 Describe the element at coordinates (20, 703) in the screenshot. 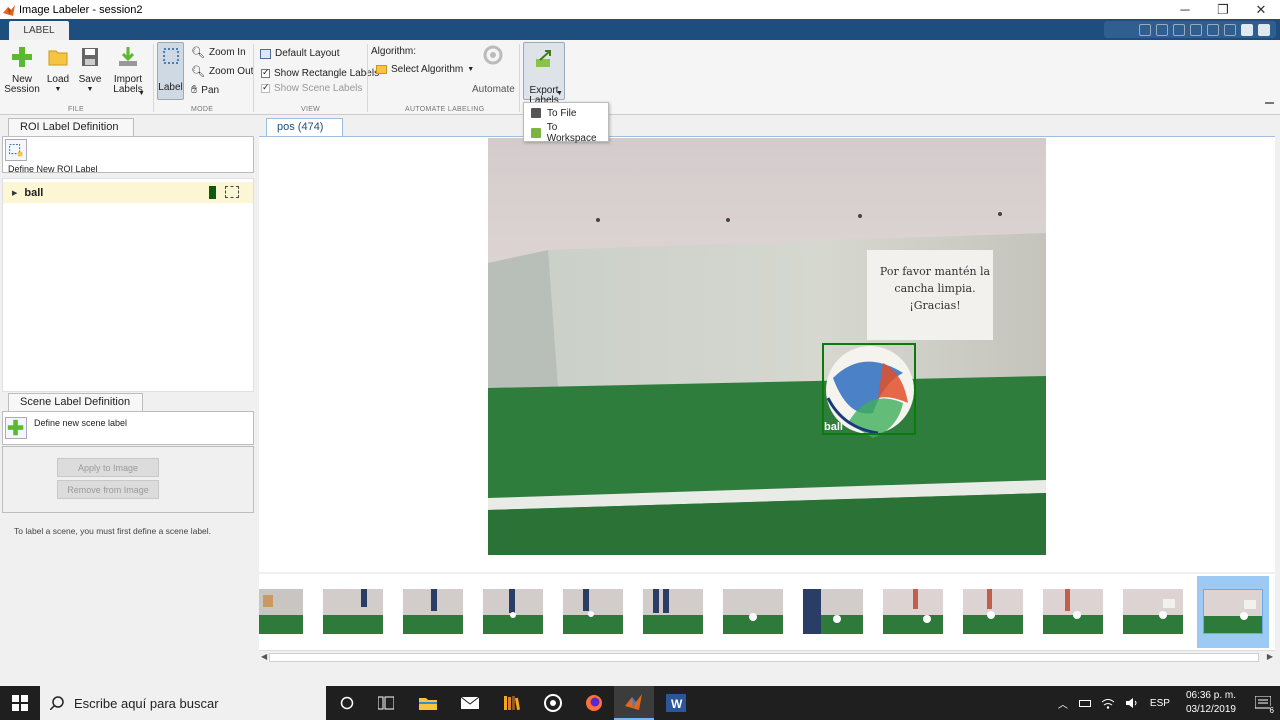

I see `start-button` at that location.